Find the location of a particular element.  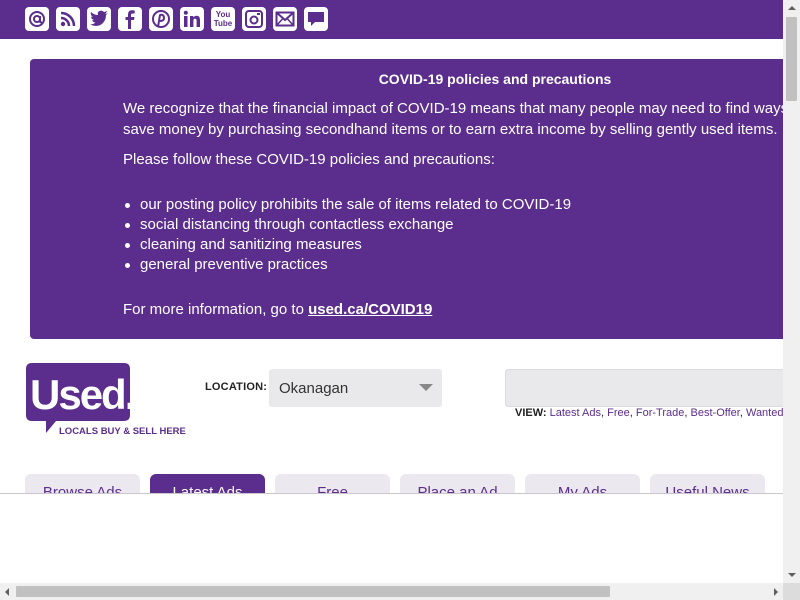

scroll-right-icon is located at coordinates (776, 592).